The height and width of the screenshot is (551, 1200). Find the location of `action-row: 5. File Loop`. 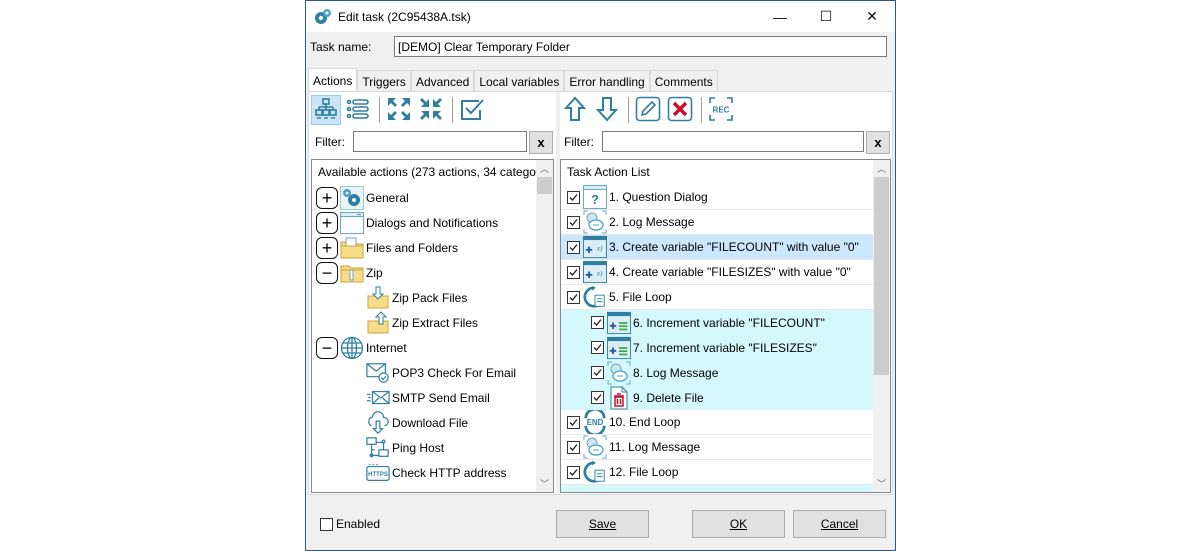

action-row: 5. File Loop is located at coordinates (717, 297).